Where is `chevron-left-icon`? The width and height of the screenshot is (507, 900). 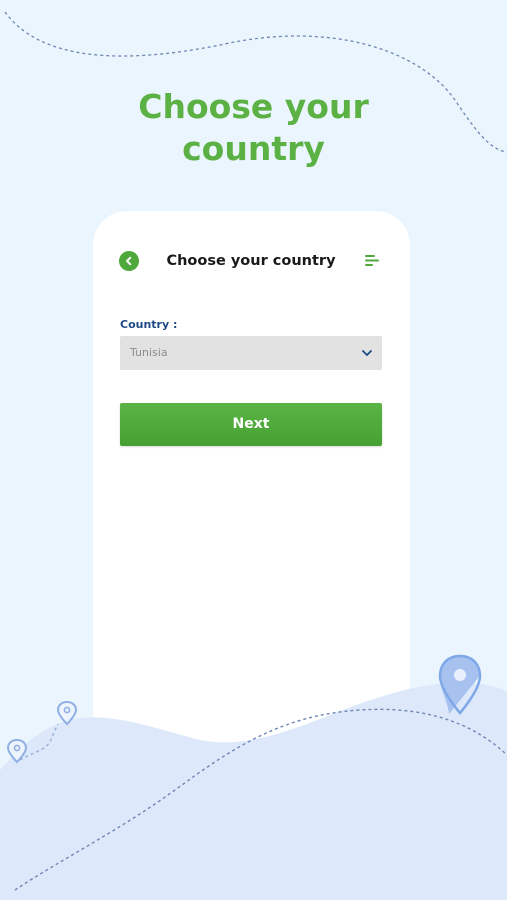
chevron-left-icon is located at coordinates (129, 261).